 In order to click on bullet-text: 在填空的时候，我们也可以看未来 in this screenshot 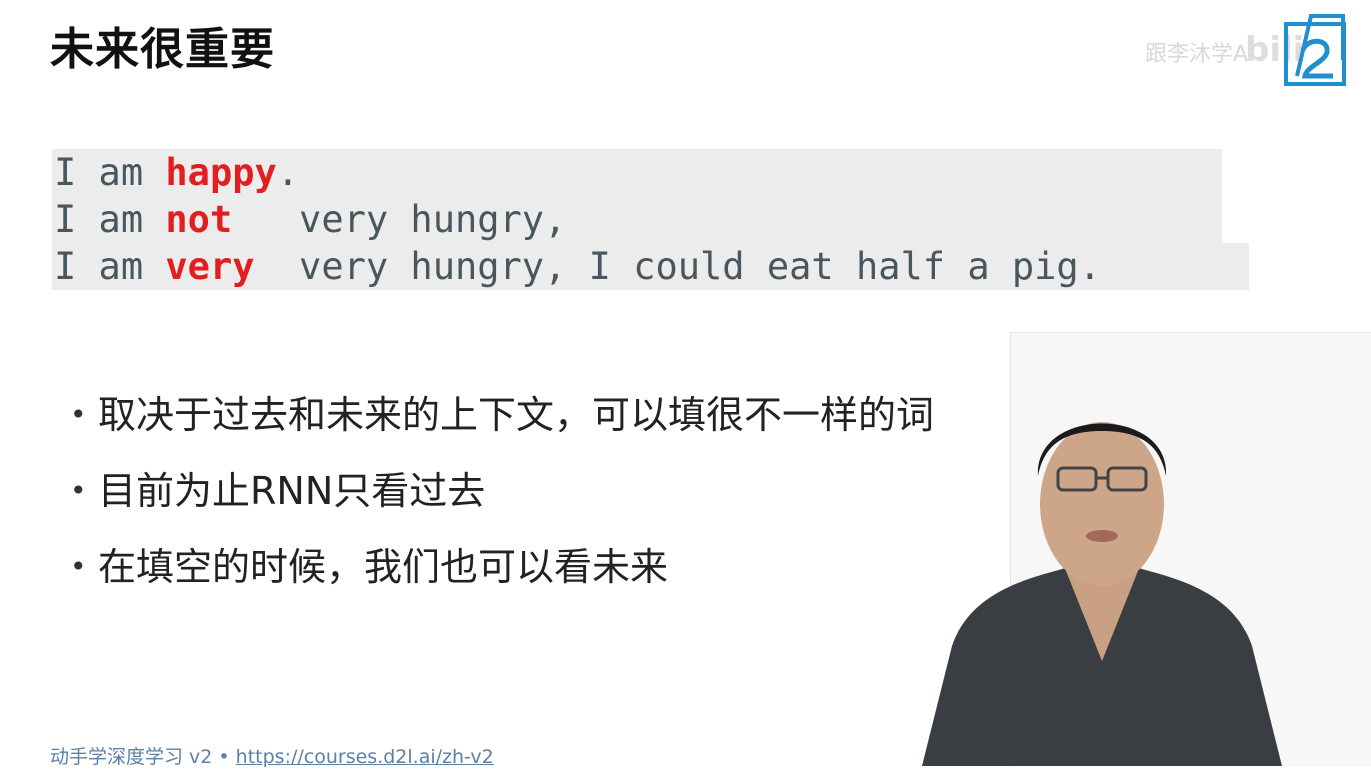, I will do `click(383, 567)`.